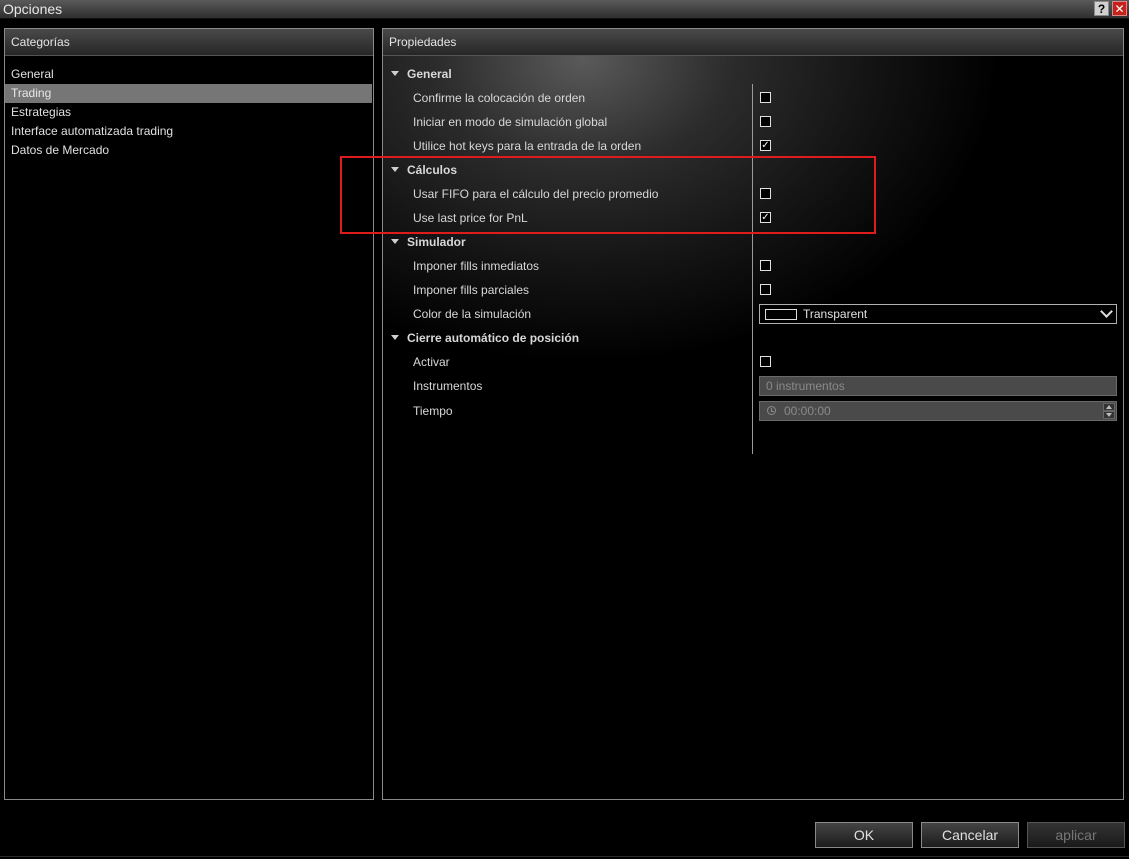 Image resolution: width=1129 pixels, height=859 pixels. I want to click on properties-header: Propiedades, so click(753, 42).